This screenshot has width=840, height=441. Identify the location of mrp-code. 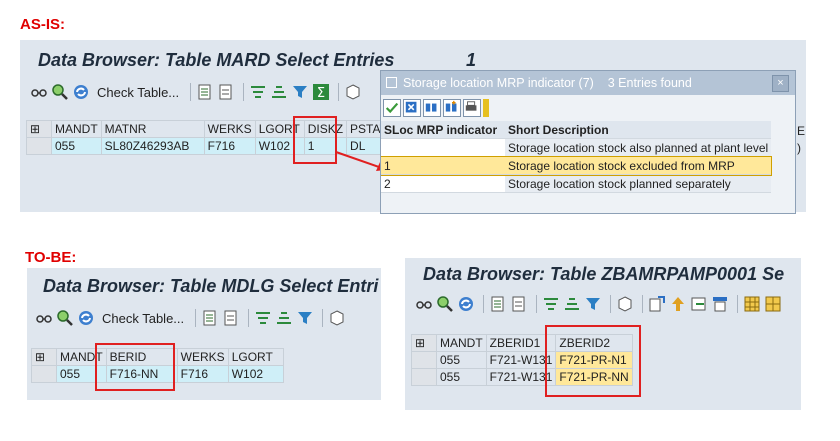
(443, 147).